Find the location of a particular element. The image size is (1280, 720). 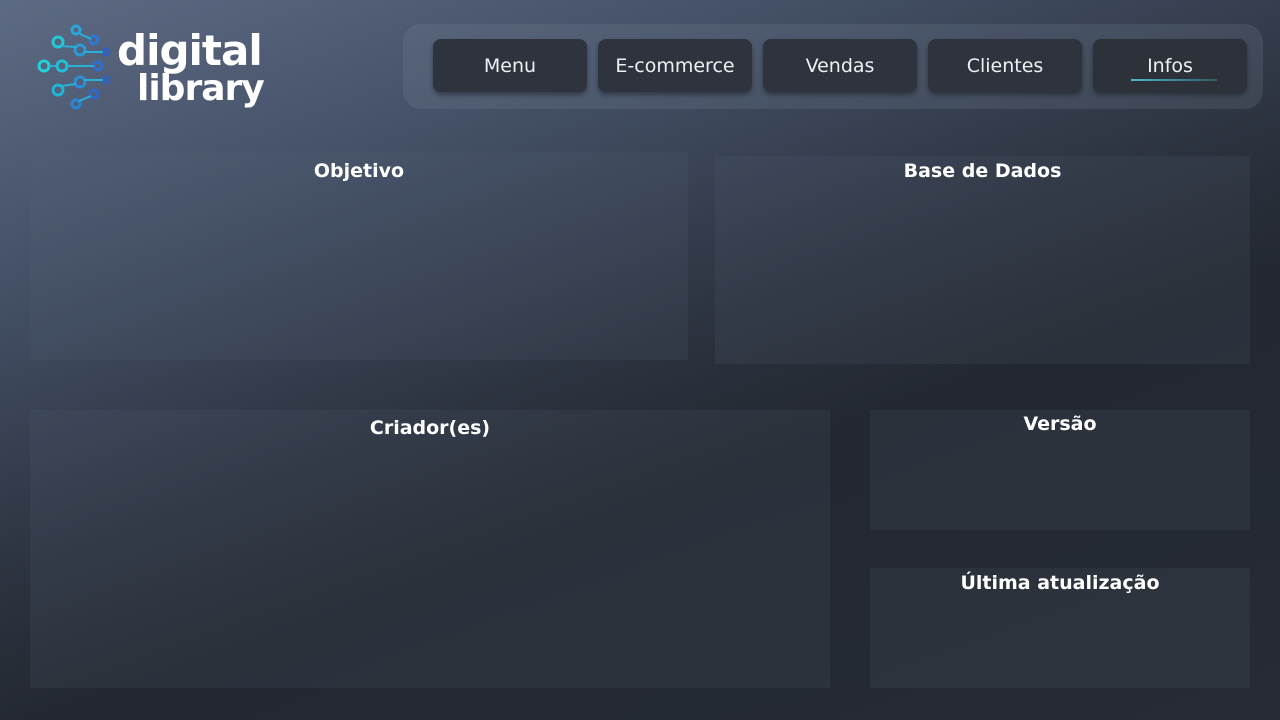

panel-versao: Versão is located at coordinates (1060, 470).